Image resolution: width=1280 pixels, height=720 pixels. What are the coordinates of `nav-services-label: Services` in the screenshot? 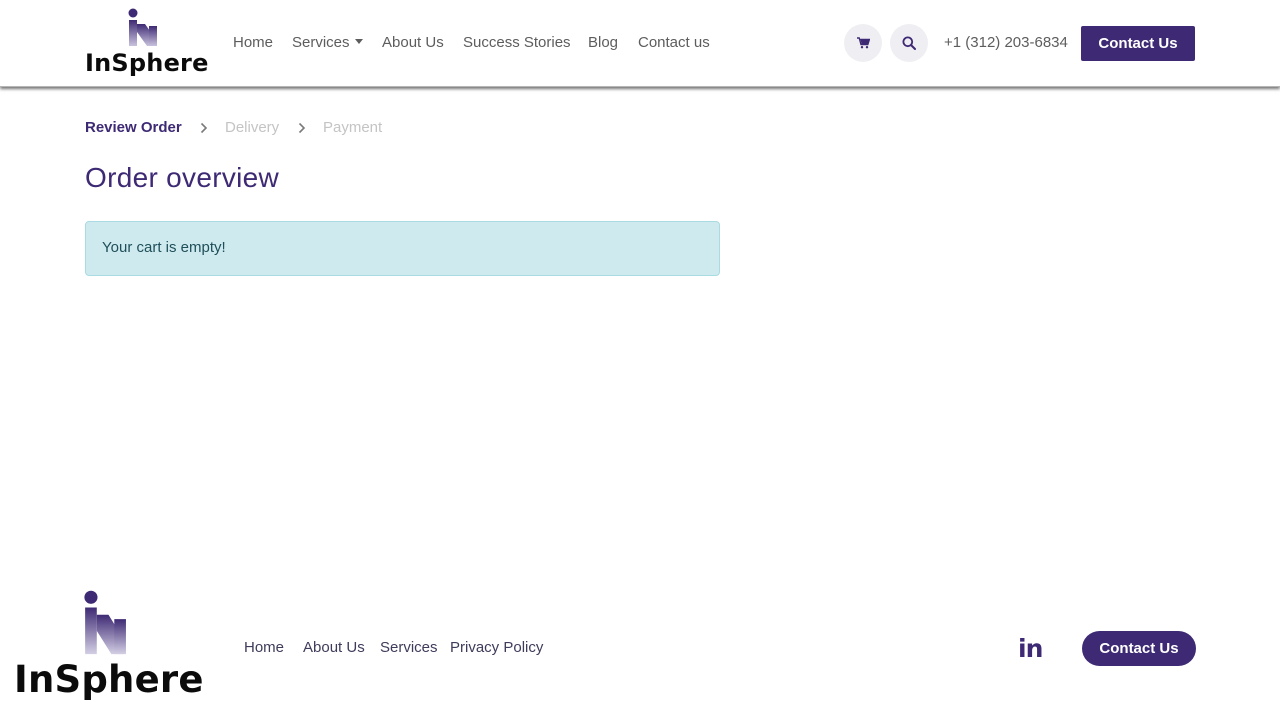 It's located at (321, 42).